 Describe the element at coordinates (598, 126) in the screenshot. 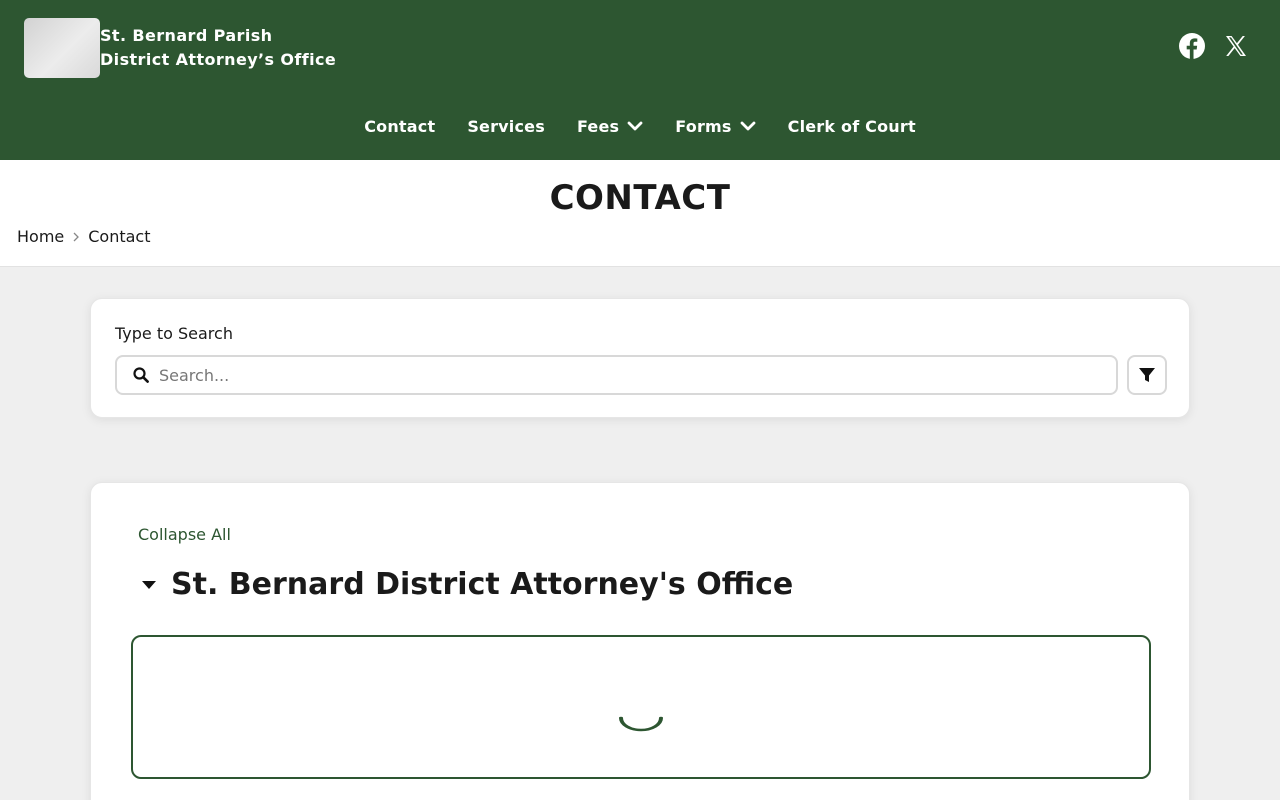

I see `nav-item-label: Fees` at that location.